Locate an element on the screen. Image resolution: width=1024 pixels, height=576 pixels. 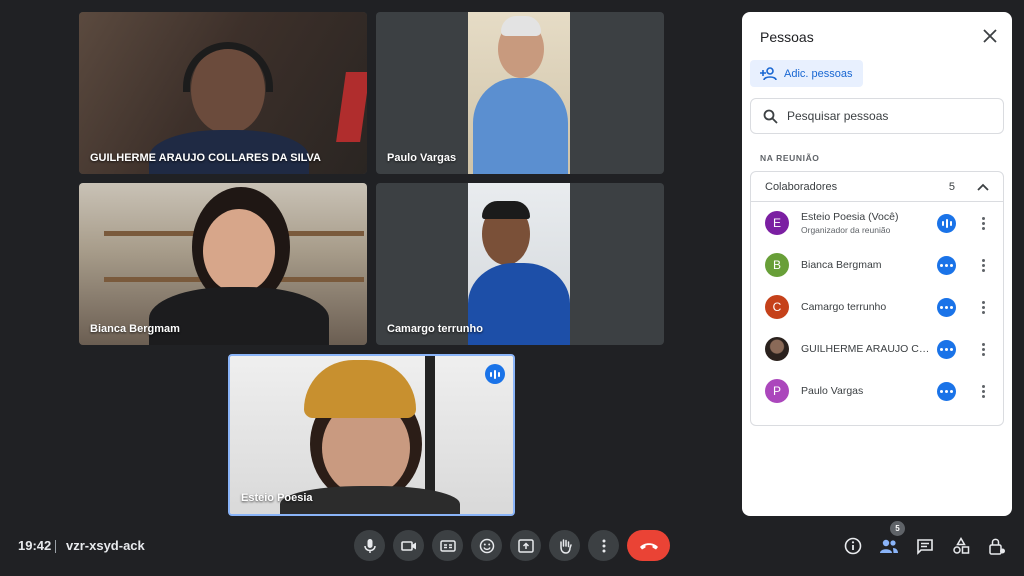
activities-button is located at coordinates (961, 546).